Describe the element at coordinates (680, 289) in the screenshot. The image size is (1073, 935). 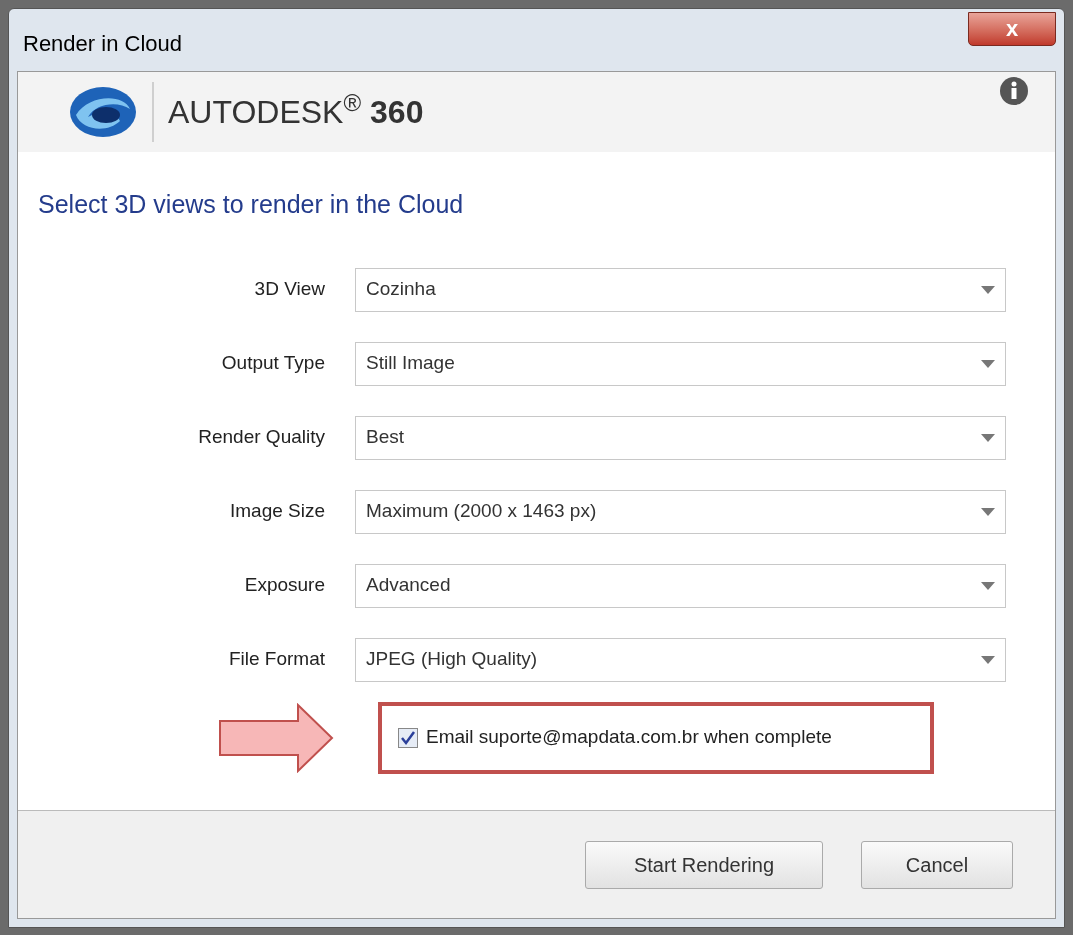
I see `dropdown: Cozinha` at that location.